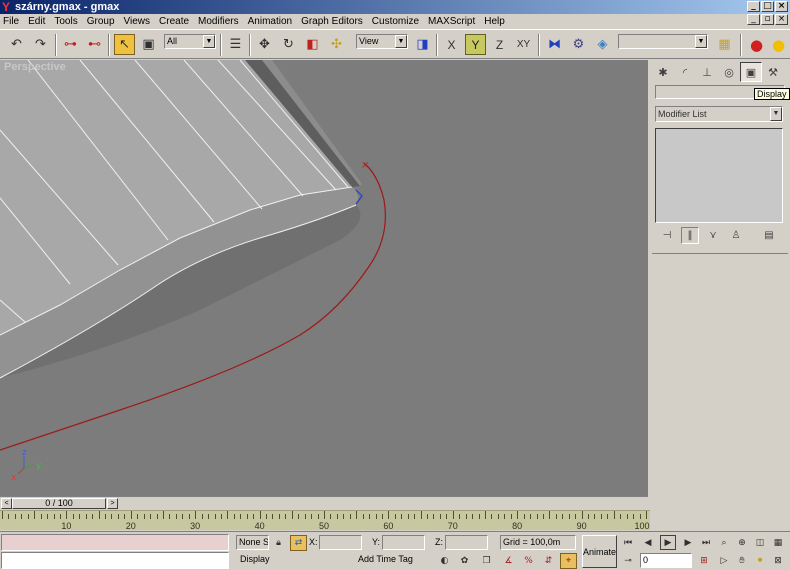 This screenshot has height=570, width=790. What do you see at coordinates (685, 72) in the screenshot?
I see `modify-tab-icon: ◜` at bounding box center [685, 72].